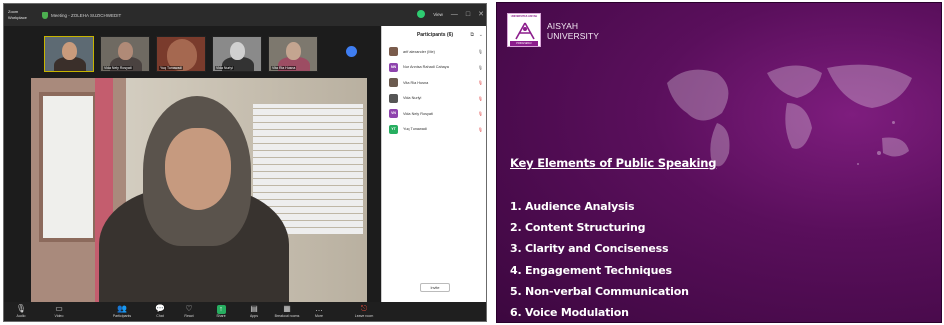 The image size is (944, 325). I want to click on participant-thumbnail: Vida Nurlyi, so click(237, 54).